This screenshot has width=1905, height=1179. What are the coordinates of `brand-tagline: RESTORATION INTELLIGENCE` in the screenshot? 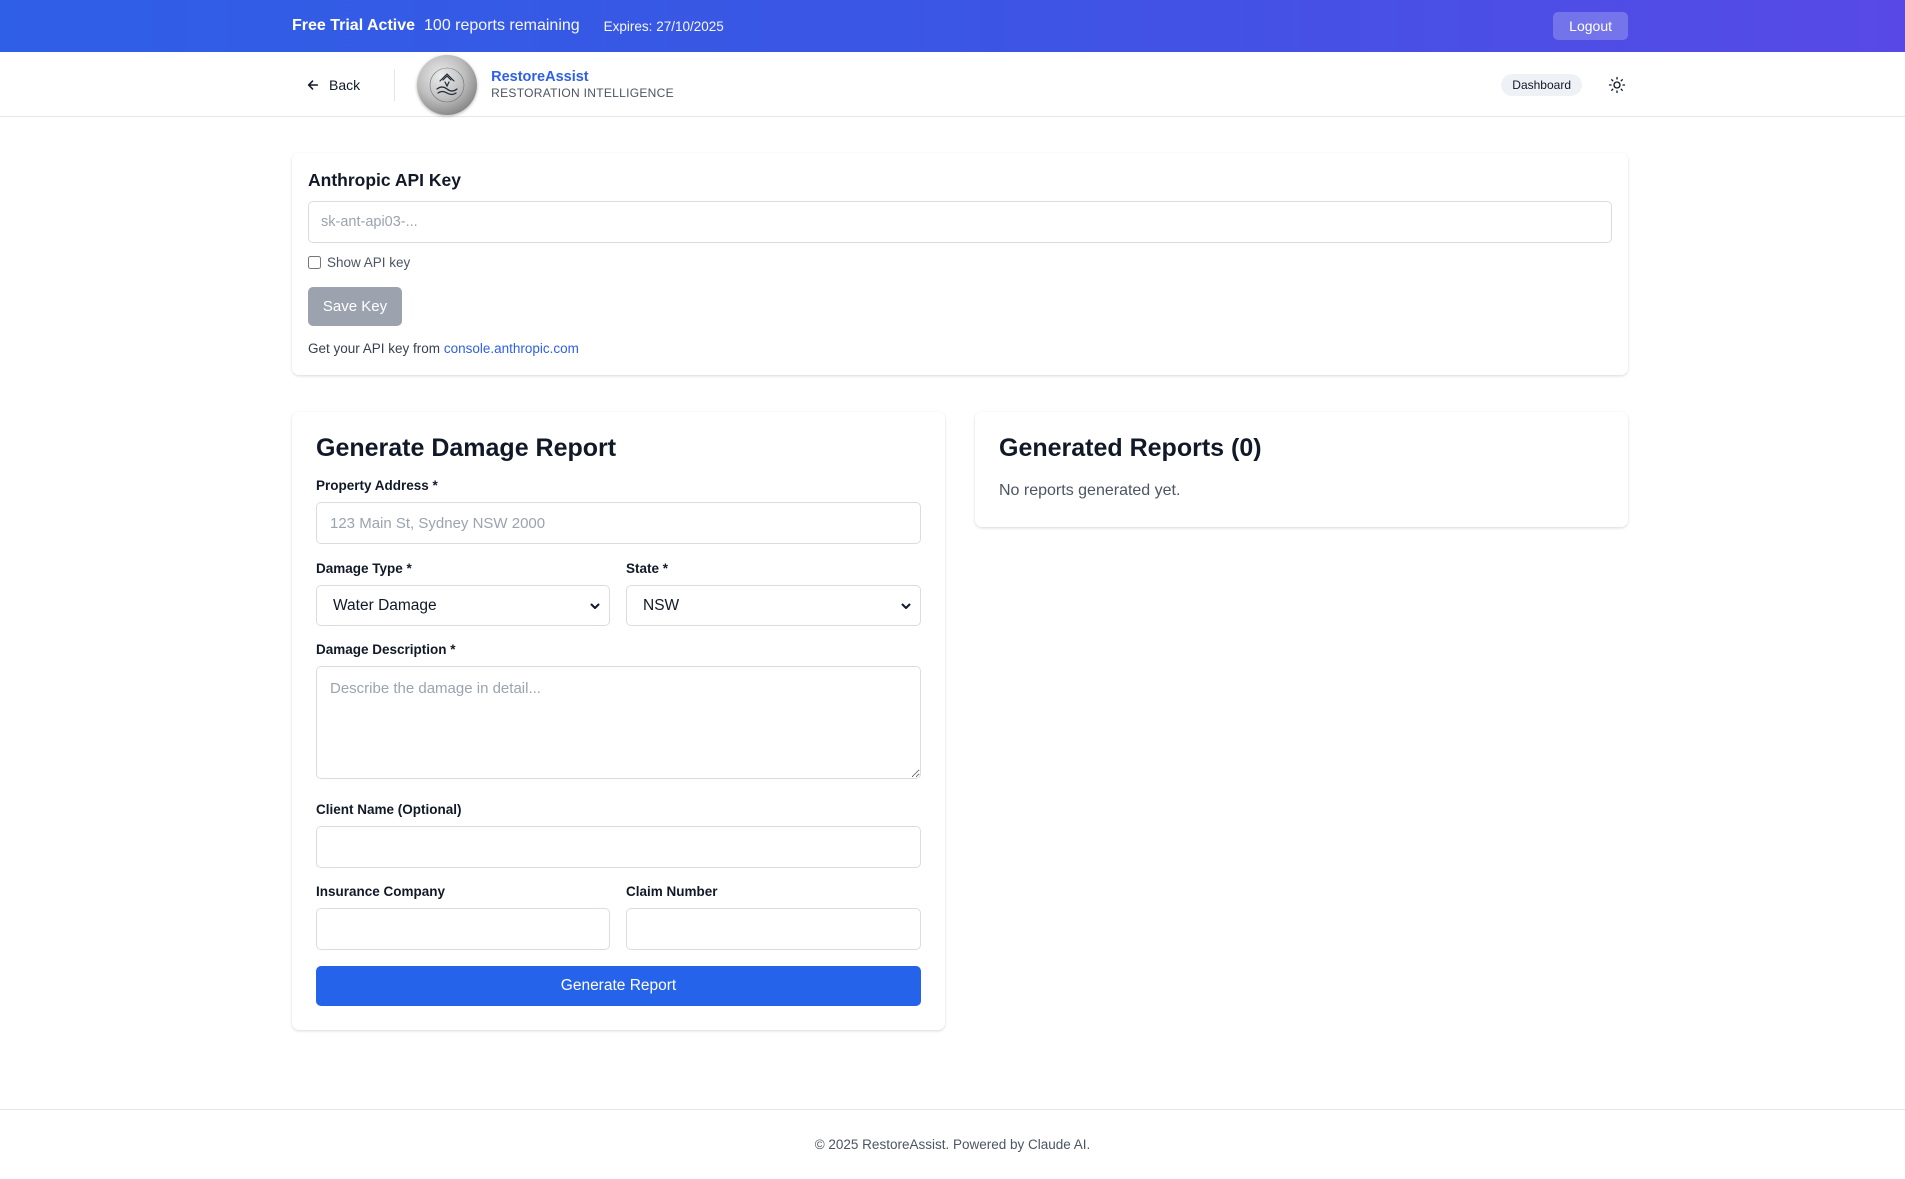 It's located at (582, 93).